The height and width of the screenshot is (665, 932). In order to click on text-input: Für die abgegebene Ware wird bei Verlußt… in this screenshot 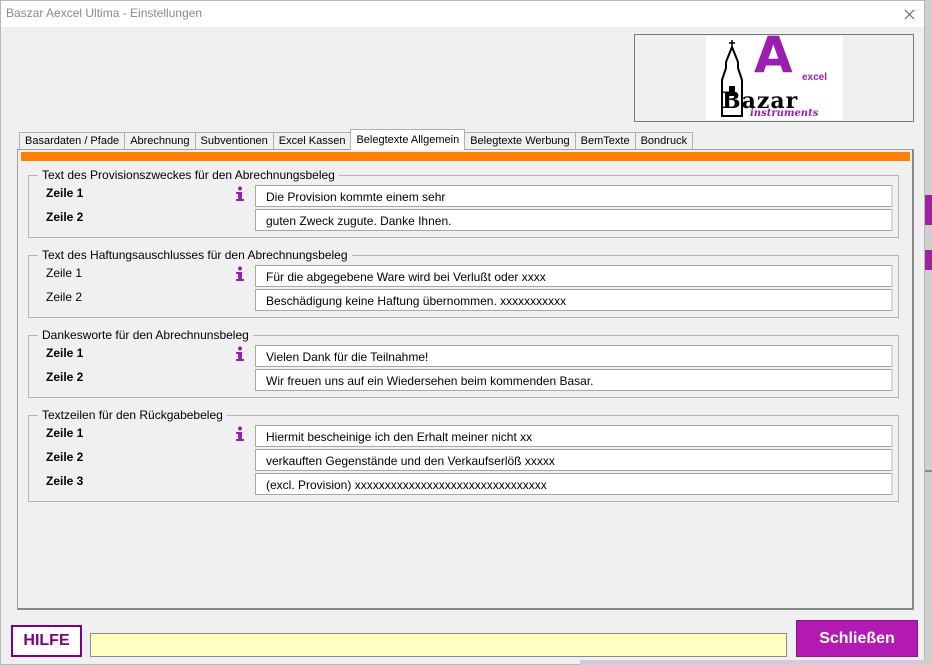, I will do `click(574, 276)`.